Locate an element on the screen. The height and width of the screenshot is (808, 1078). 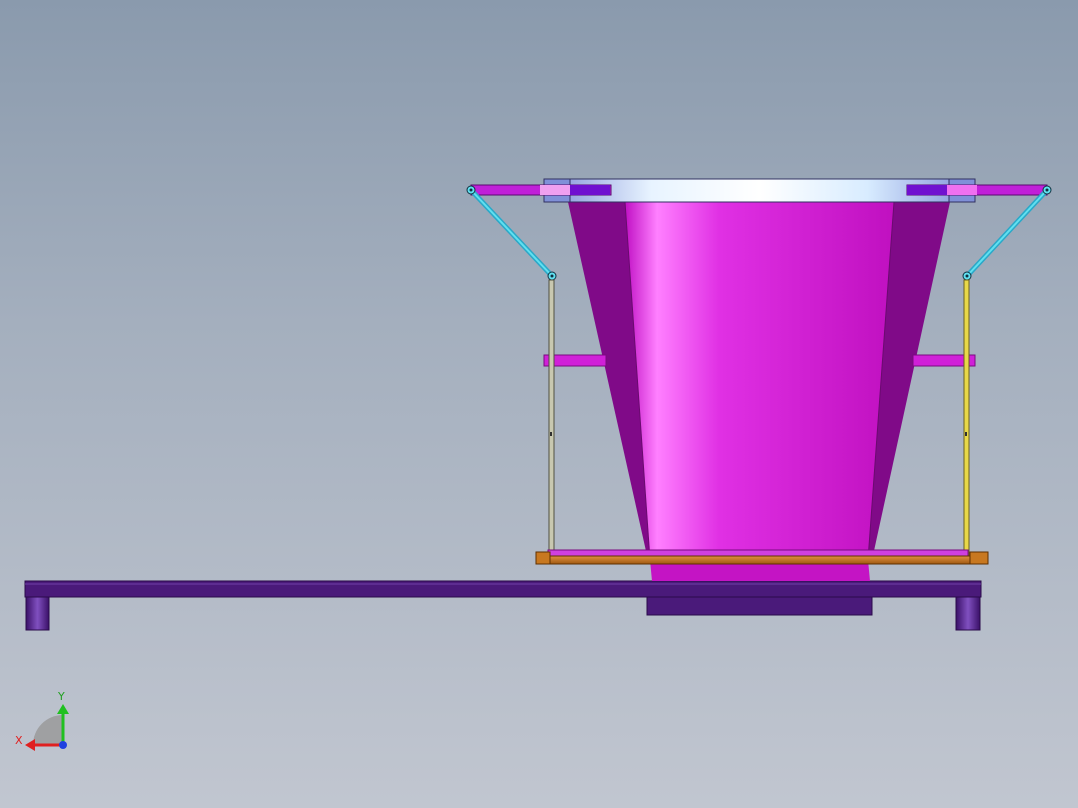
rod-right is located at coordinates (966, 418).